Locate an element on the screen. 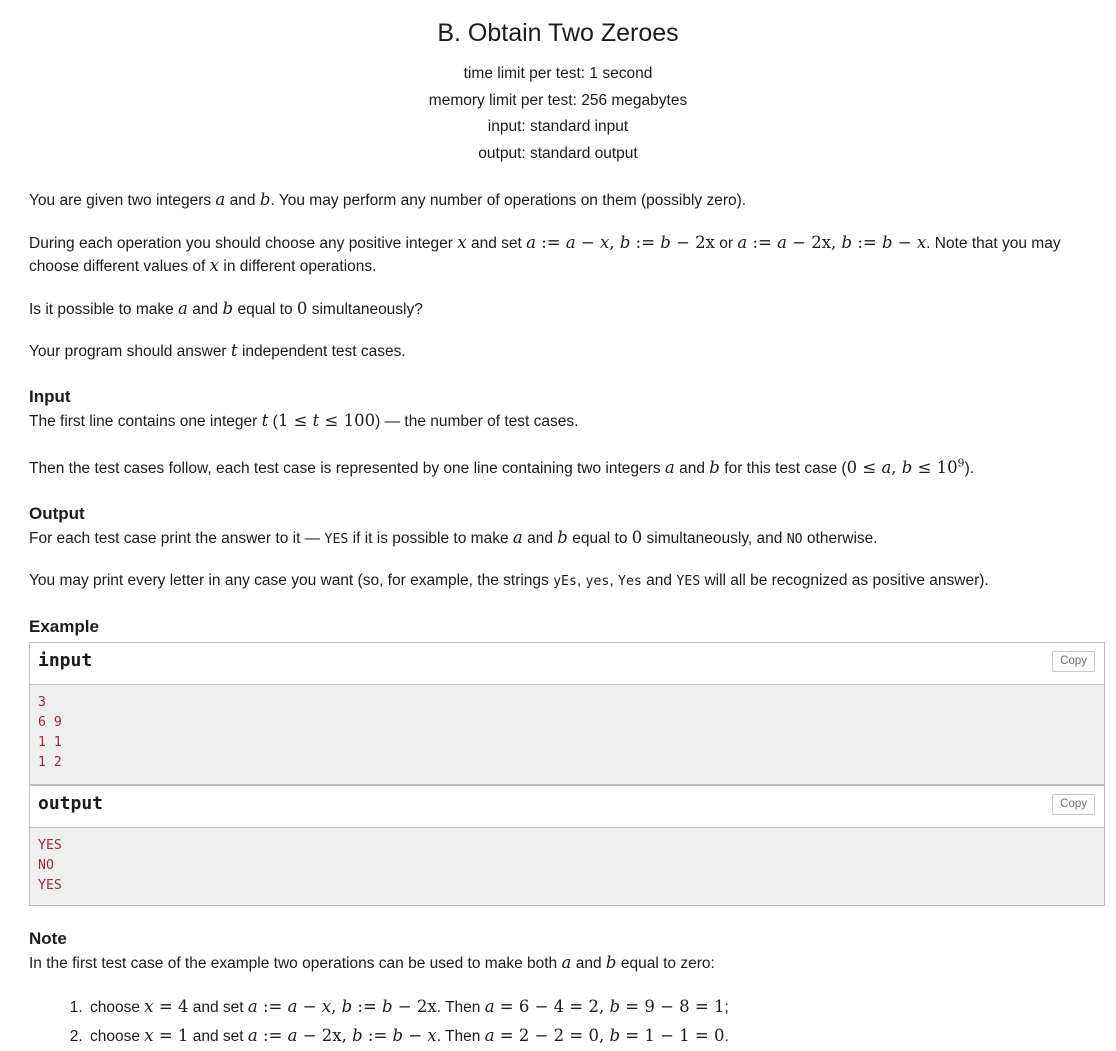 The image size is (1116, 1051). p3-text-a: Is it possible to make is located at coordinates (104, 309).